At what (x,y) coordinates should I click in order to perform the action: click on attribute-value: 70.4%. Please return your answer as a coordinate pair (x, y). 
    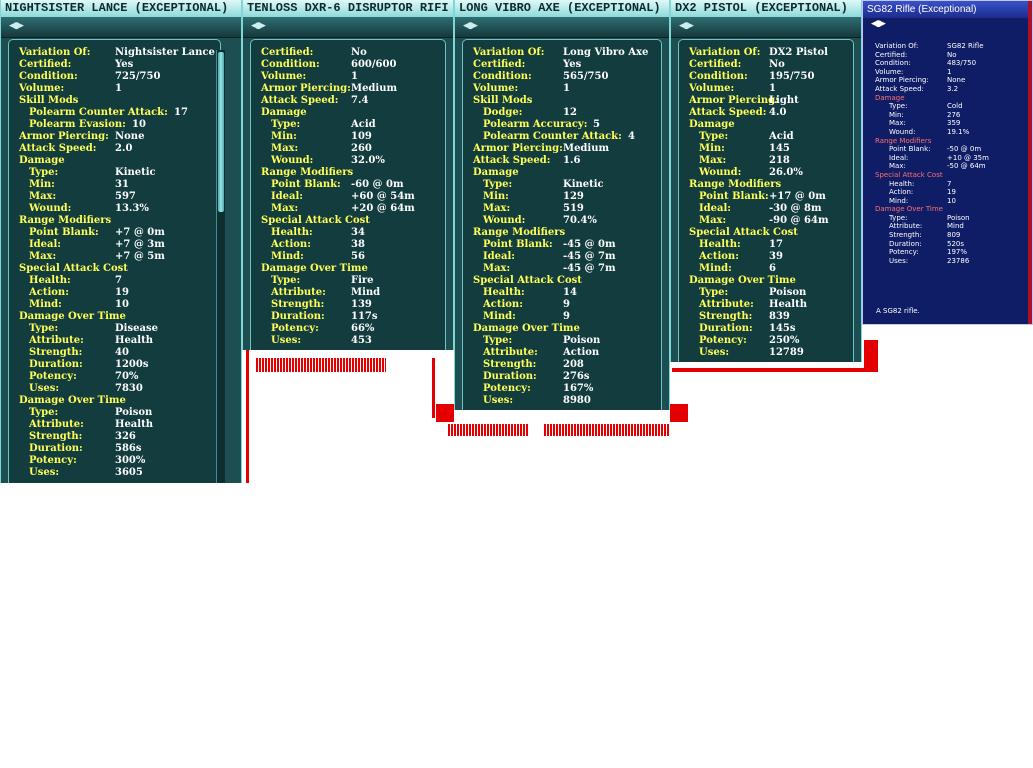
    Looking at the image, I should click on (580, 220).